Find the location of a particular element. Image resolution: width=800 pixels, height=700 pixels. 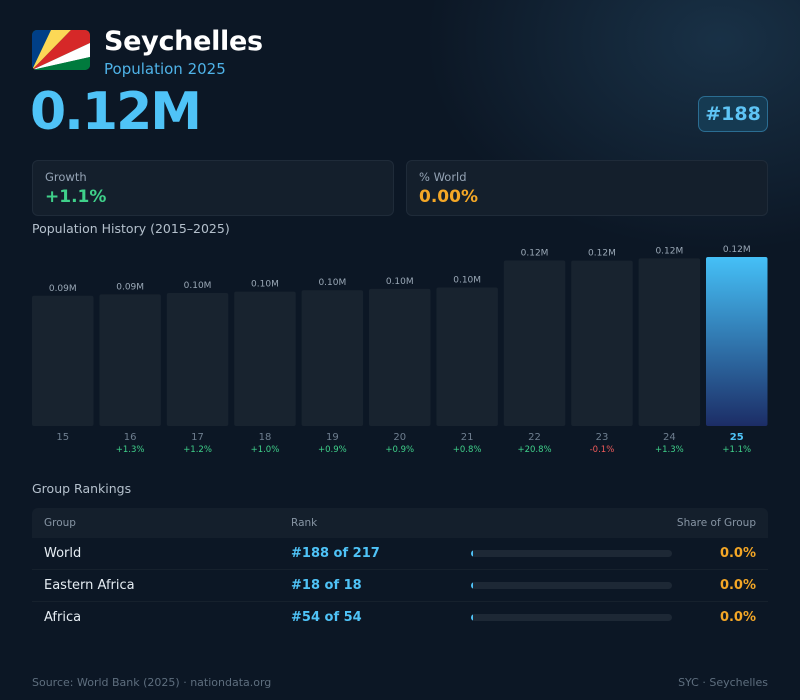

year-tick-label: 18 is located at coordinates (265, 437).